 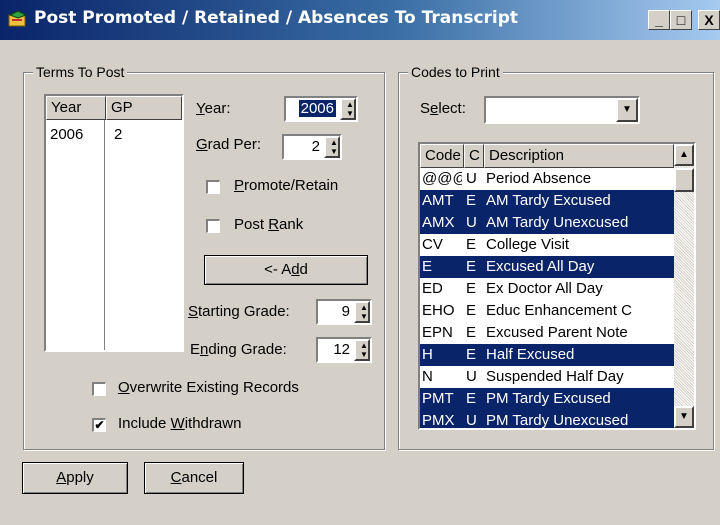 I want to click on ending-grade-value: 12, so click(x=341, y=349).